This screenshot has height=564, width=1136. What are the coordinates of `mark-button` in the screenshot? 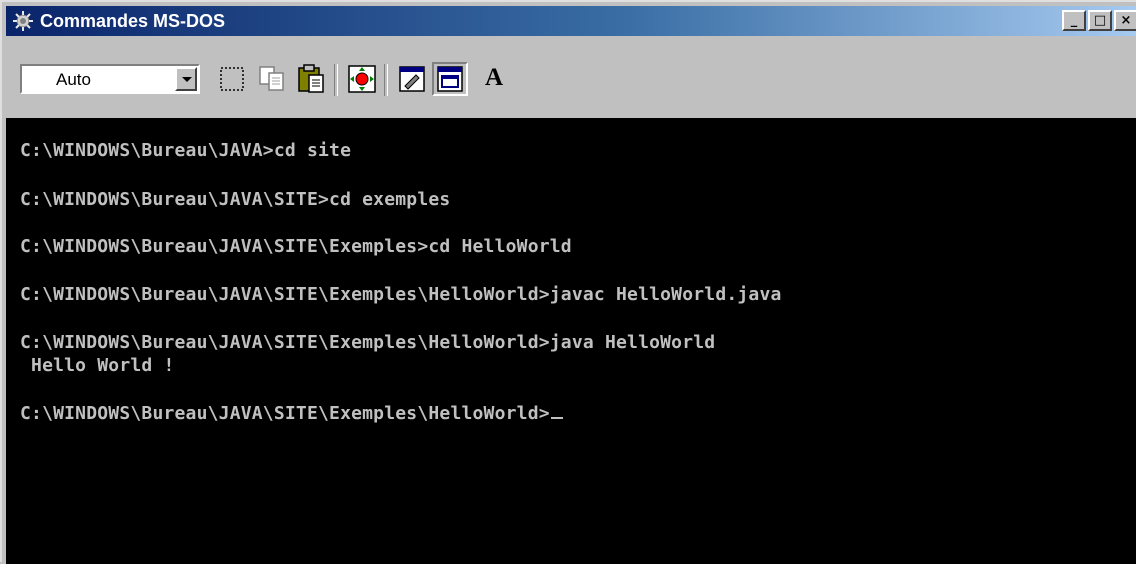 It's located at (232, 79).